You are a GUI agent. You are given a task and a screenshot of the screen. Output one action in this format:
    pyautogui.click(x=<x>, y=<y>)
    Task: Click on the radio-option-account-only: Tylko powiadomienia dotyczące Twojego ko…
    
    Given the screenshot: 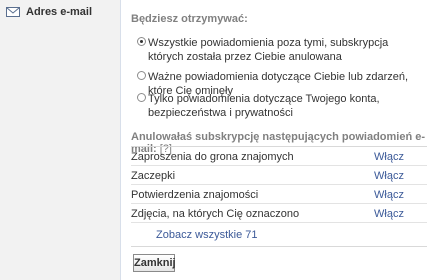 What is the action you would take?
    pyautogui.click(x=279, y=106)
    